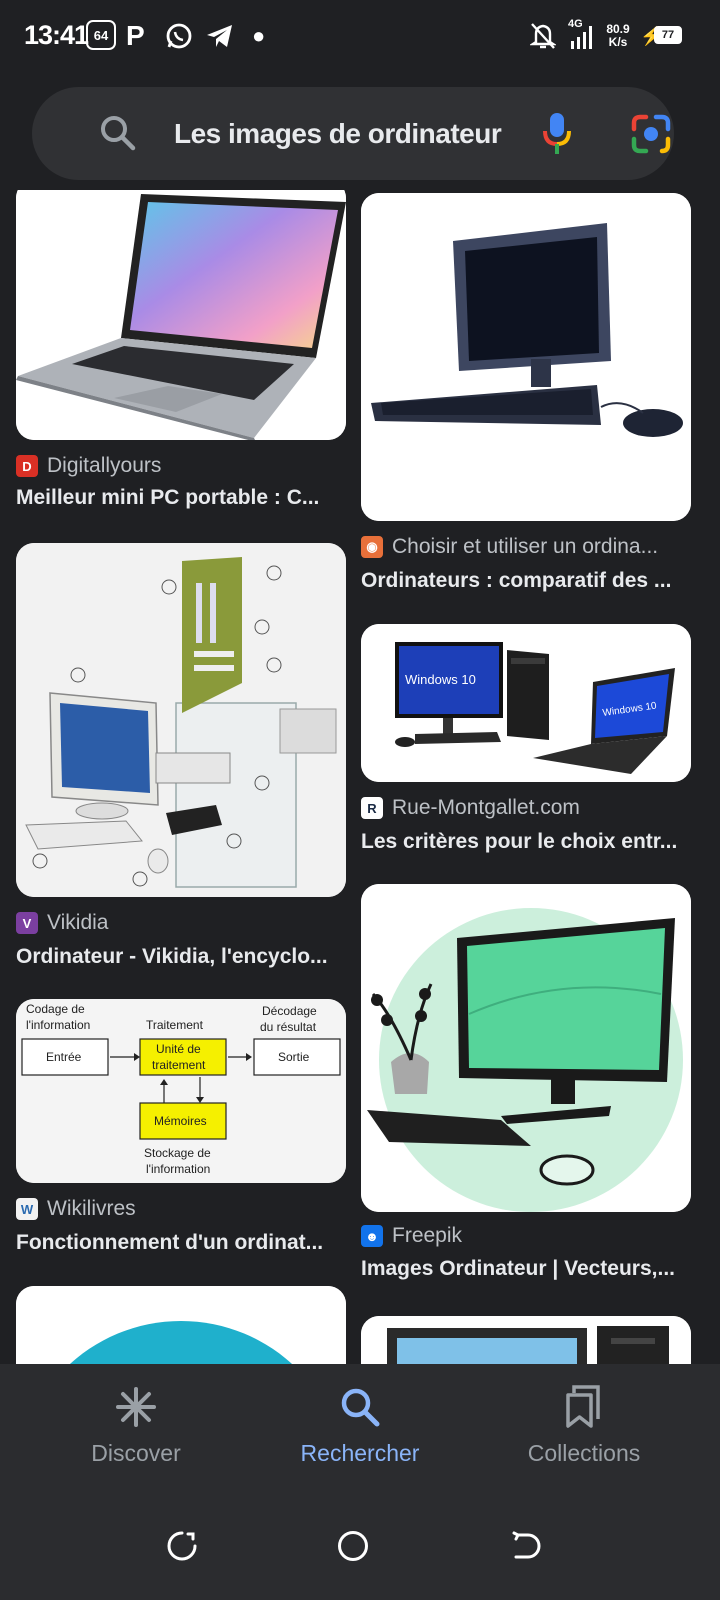 This screenshot has width=720, height=1600. Describe the element at coordinates (178, 1169) in the screenshot. I see `diagram-stockage-2: l'information` at that location.